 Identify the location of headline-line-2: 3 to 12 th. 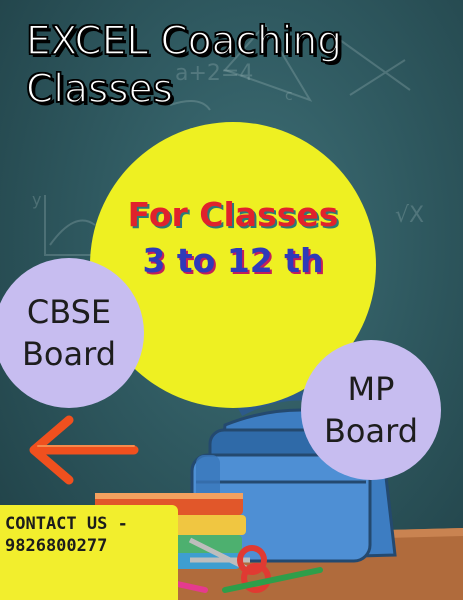
(233, 260).